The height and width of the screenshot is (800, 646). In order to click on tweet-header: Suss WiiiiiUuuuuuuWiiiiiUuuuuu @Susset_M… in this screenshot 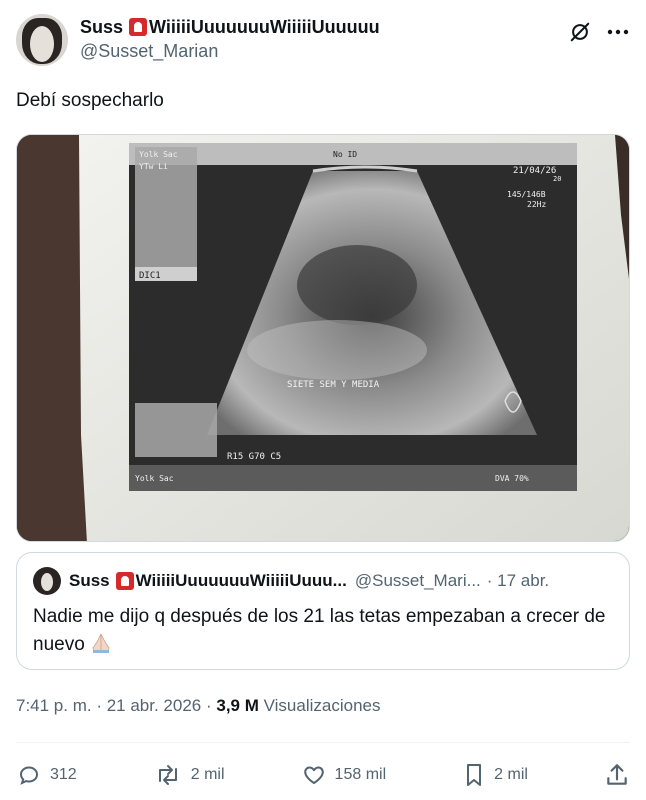, I will do `click(323, 42)`.